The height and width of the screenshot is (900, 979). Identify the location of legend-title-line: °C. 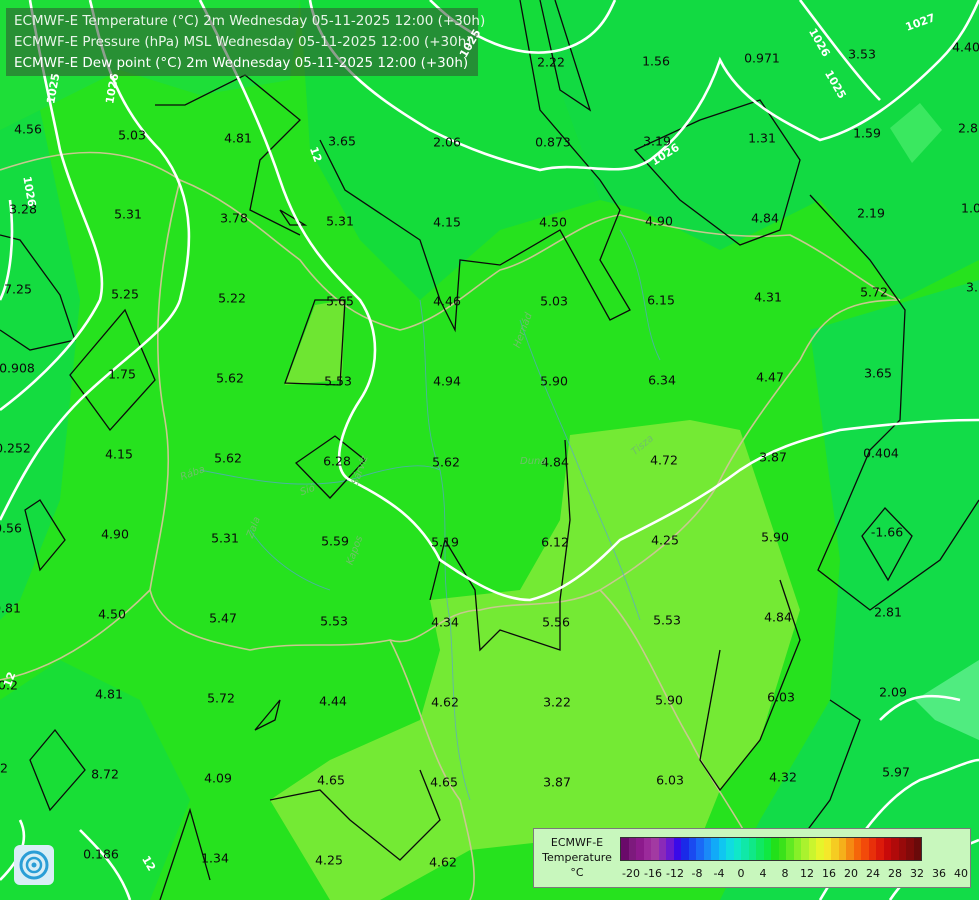
(577, 872).